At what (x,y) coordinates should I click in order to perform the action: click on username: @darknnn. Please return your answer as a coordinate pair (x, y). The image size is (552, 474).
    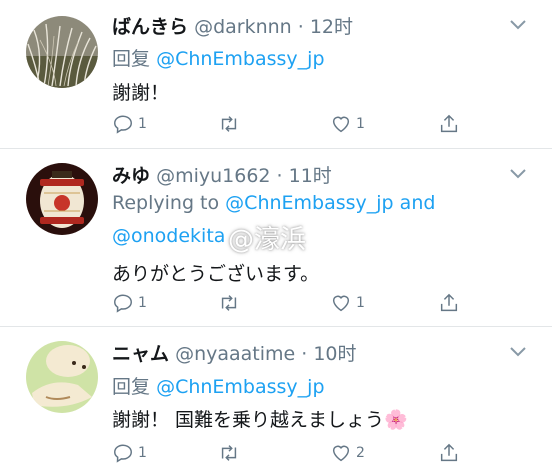
    Looking at the image, I should click on (243, 27).